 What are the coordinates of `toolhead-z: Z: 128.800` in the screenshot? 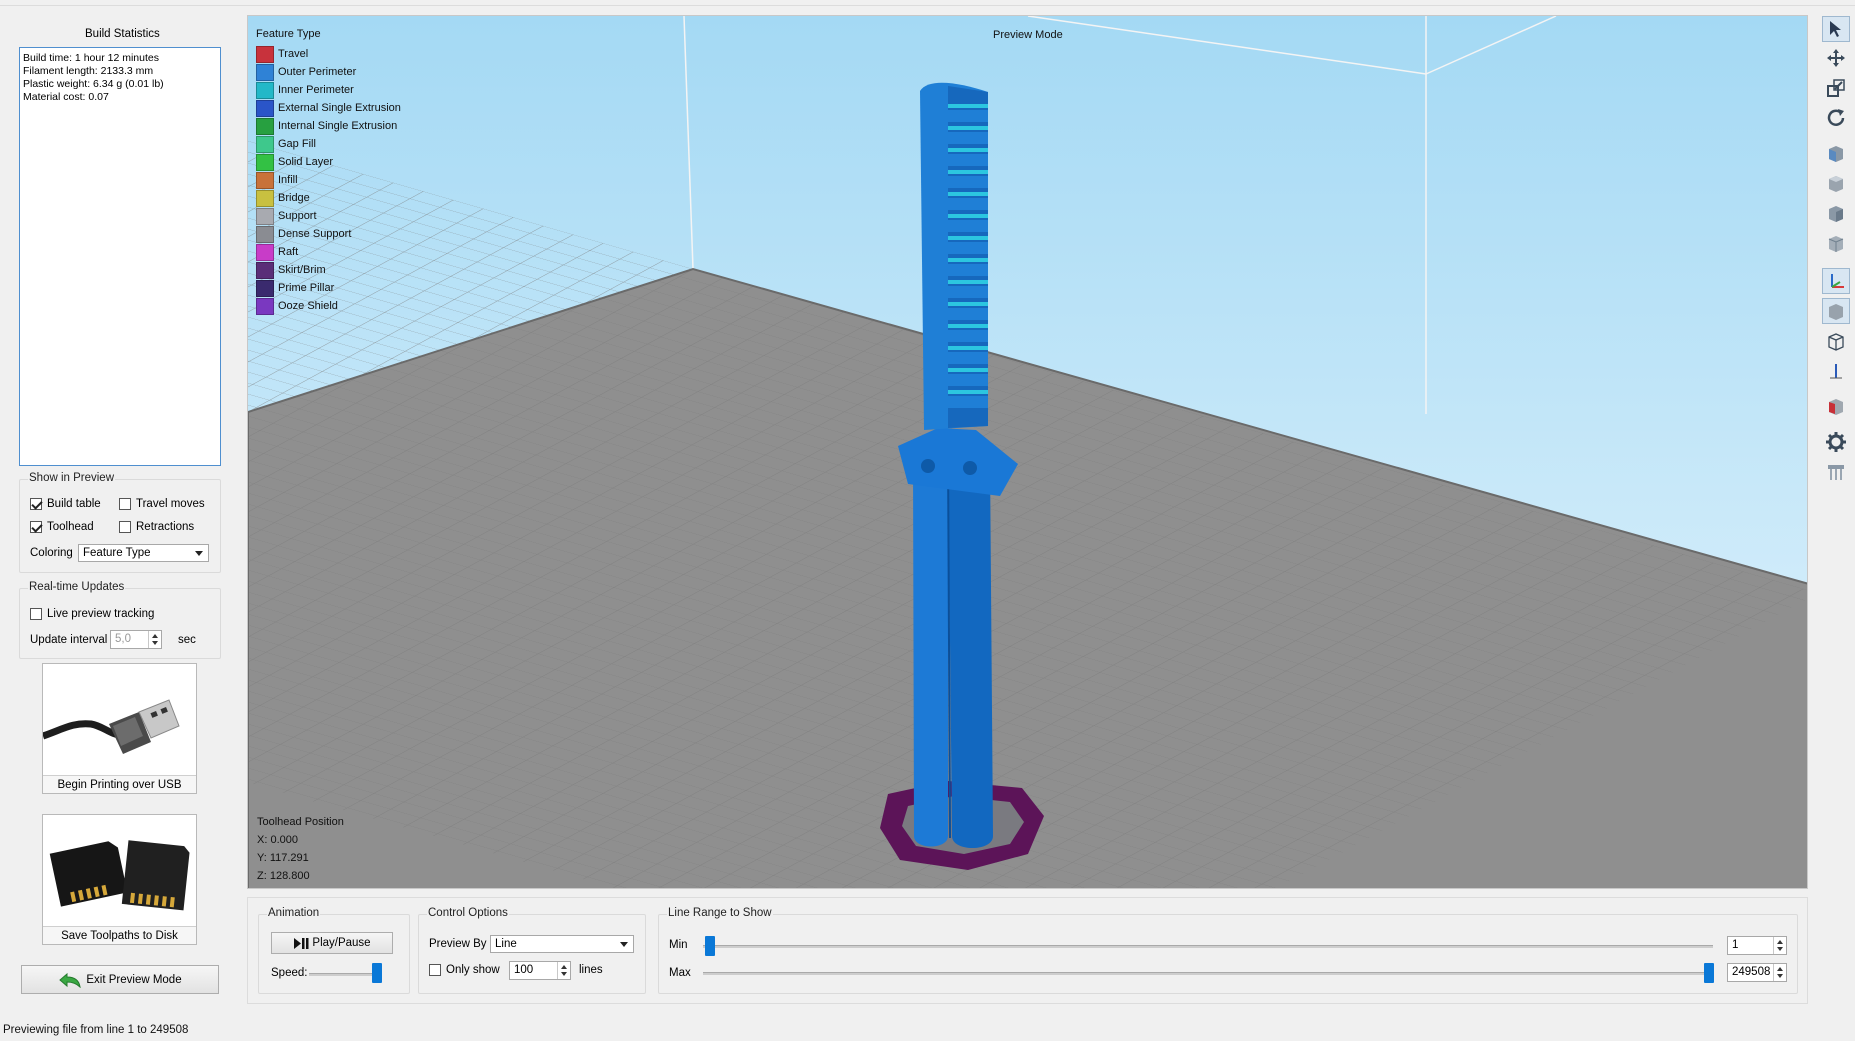 It's located at (283, 876).